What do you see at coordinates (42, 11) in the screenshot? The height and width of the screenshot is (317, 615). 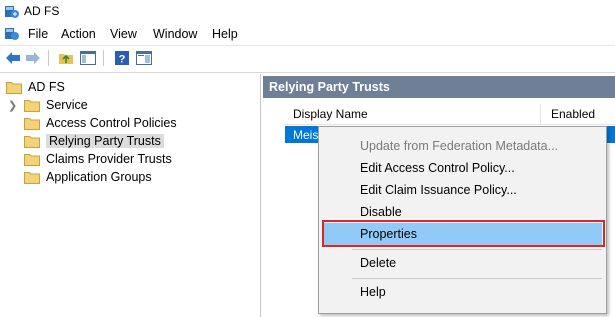 I see `window-title: AD FS` at bounding box center [42, 11].